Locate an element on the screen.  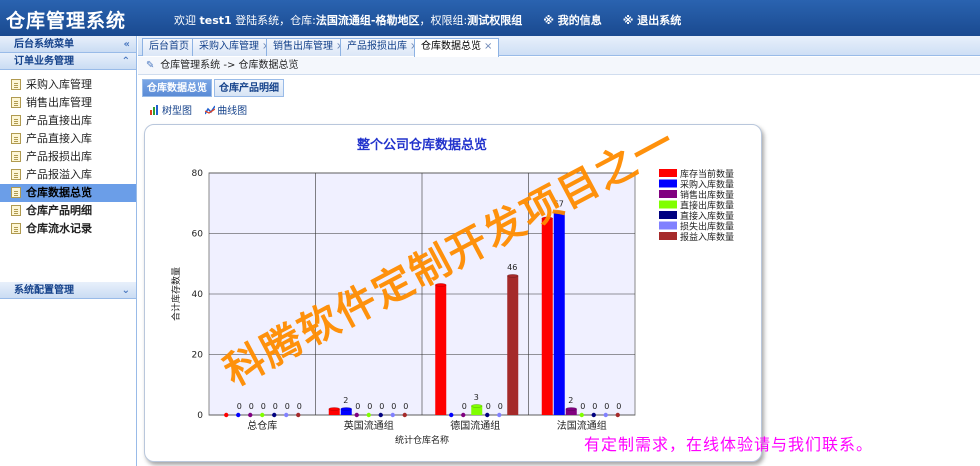
close-icon: × is located at coordinates (488, 46).